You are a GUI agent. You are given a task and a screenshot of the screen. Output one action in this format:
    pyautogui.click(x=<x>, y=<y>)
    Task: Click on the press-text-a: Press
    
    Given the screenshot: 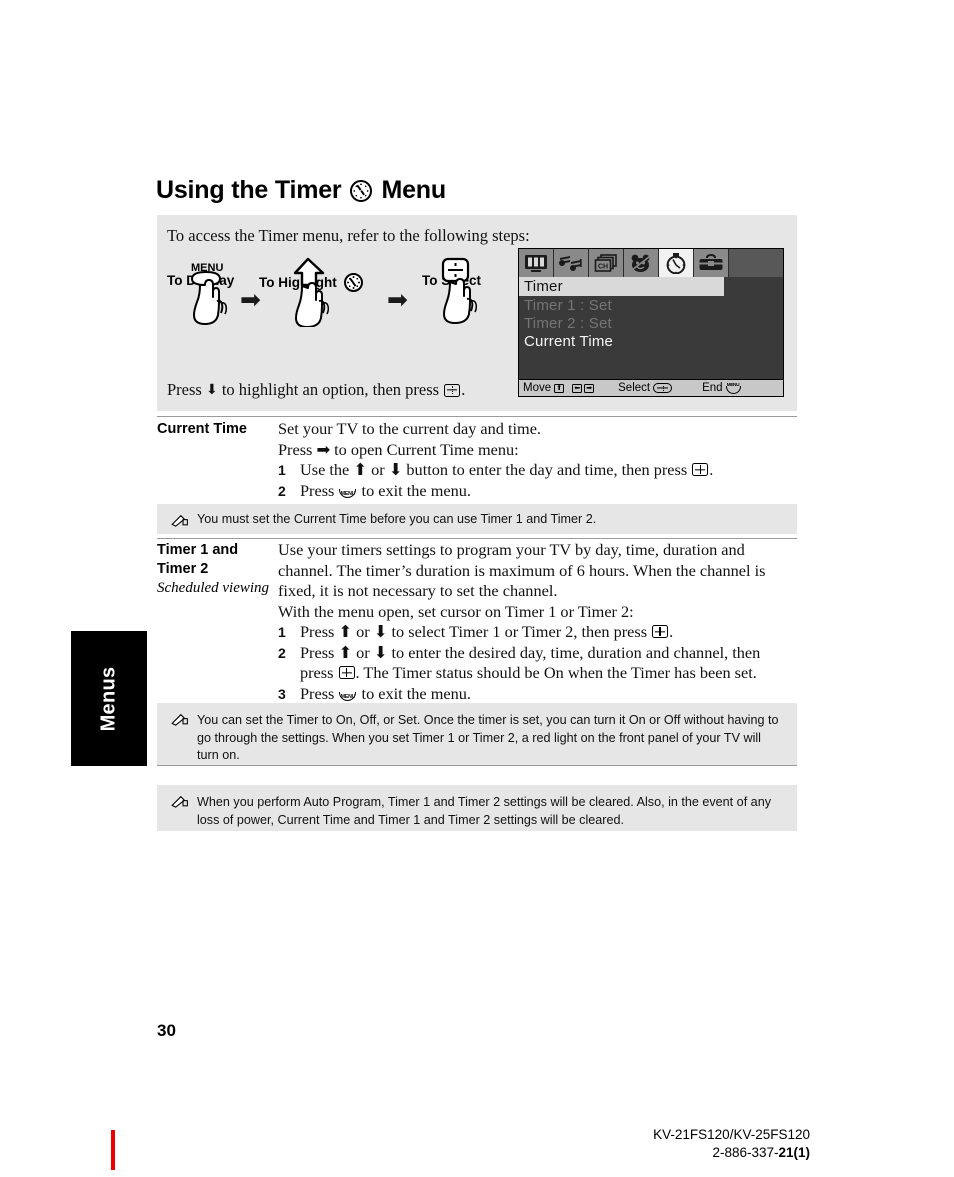 What is the action you would take?
    pyautogui.click(x=184, y=389)
    